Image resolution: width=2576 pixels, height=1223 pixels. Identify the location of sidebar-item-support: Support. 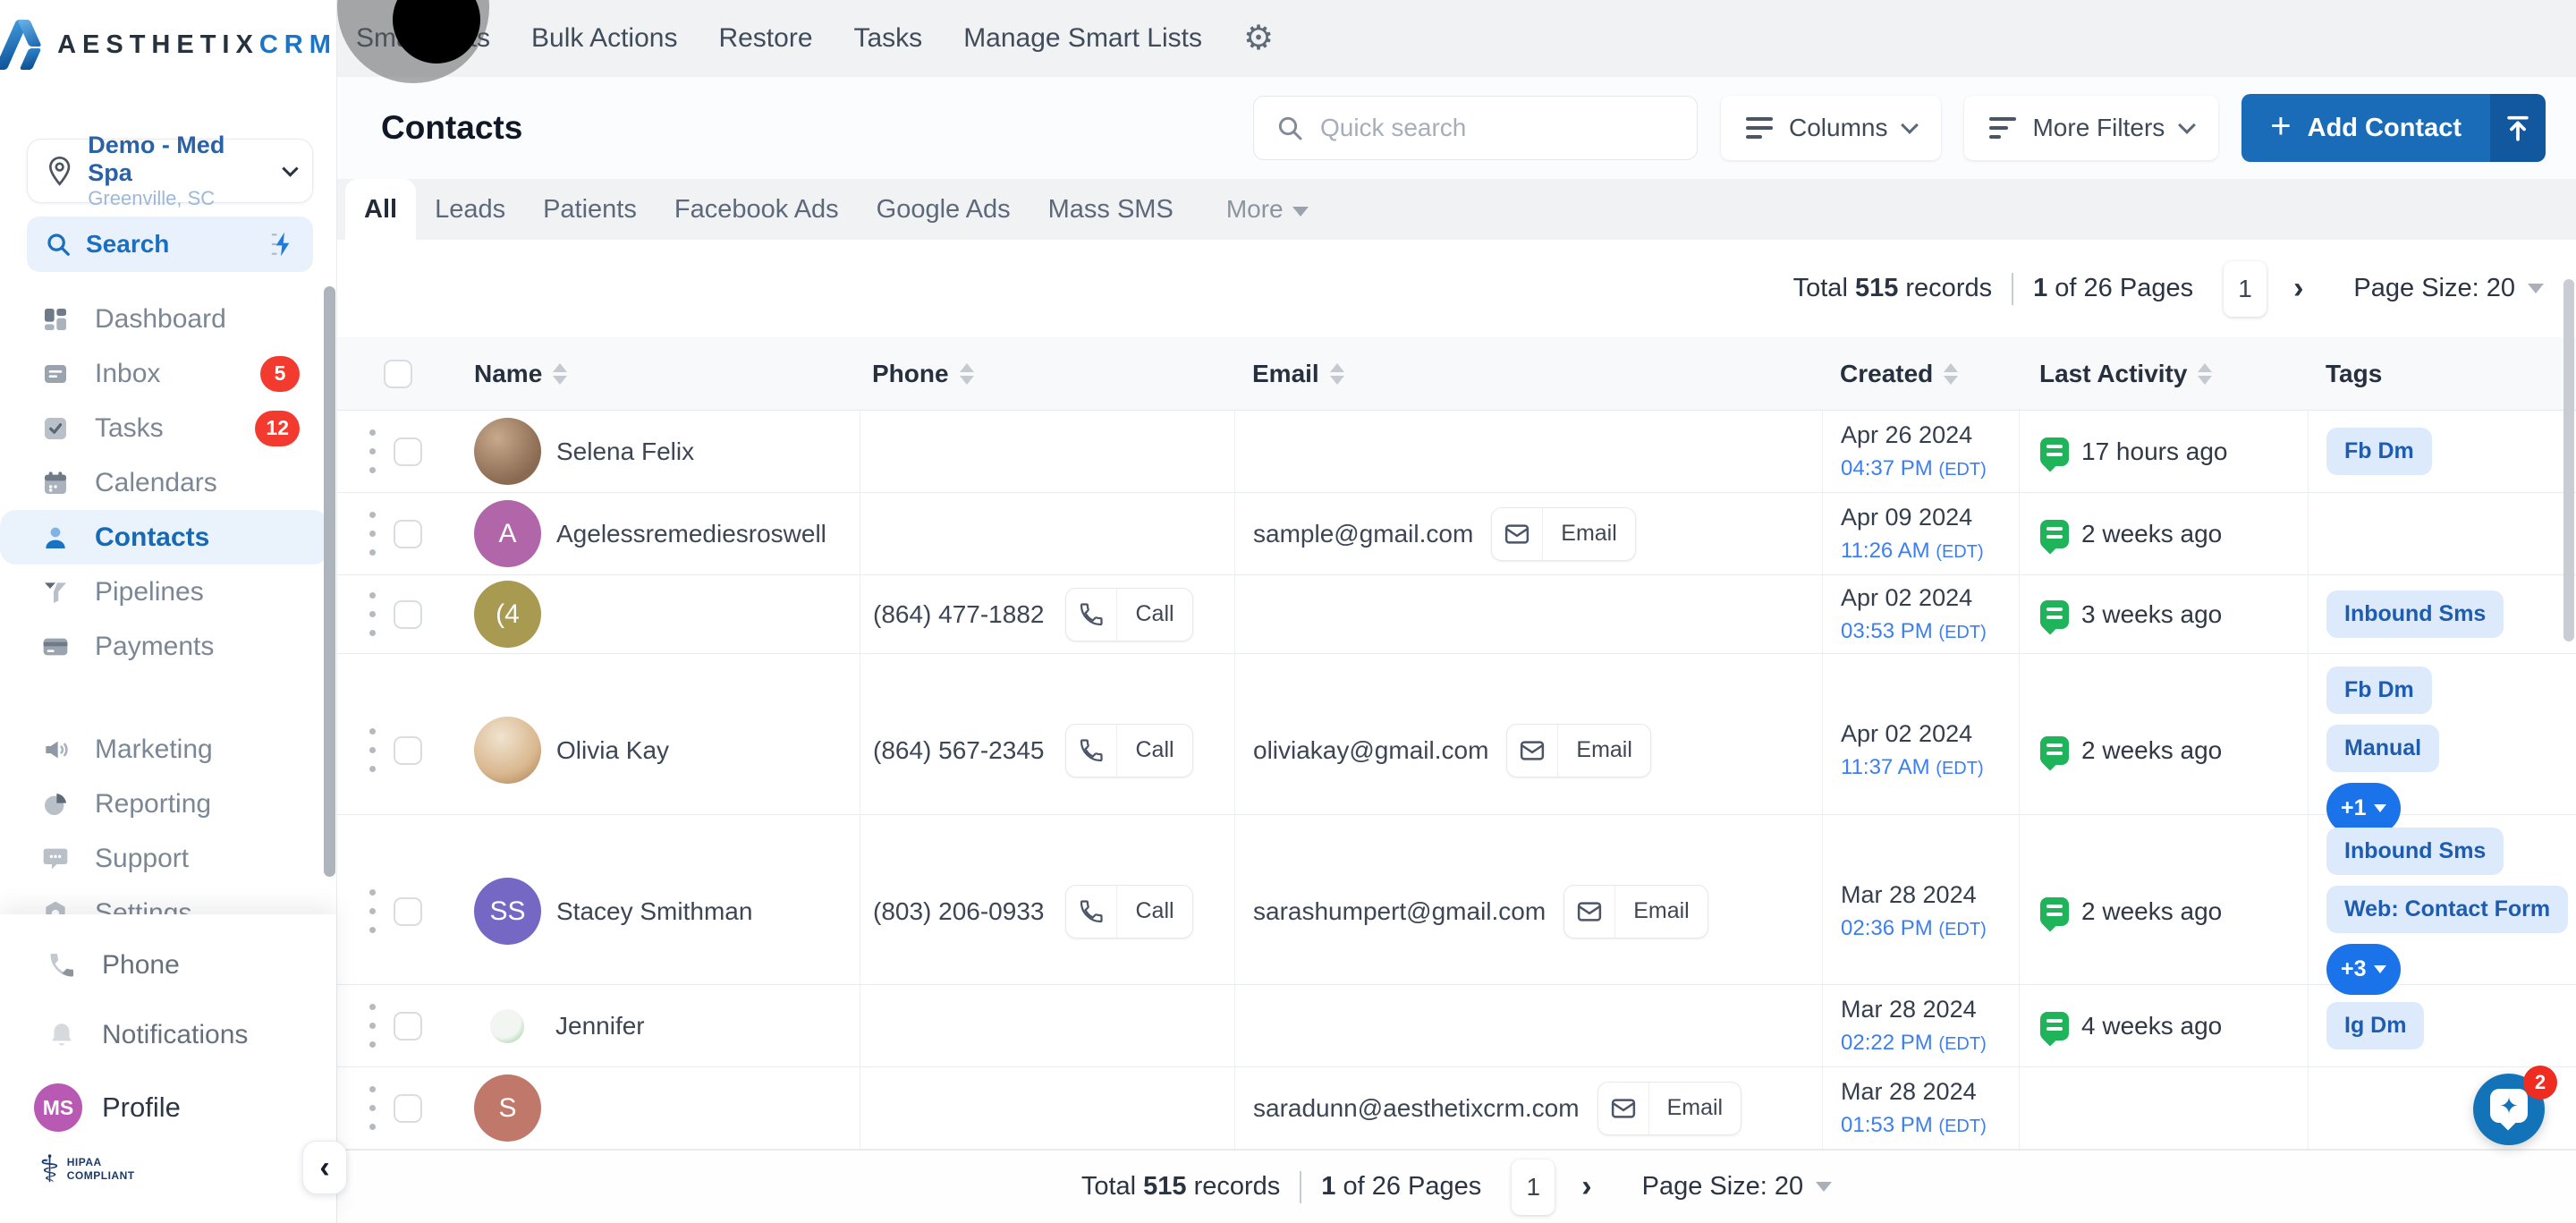
(168, 858).